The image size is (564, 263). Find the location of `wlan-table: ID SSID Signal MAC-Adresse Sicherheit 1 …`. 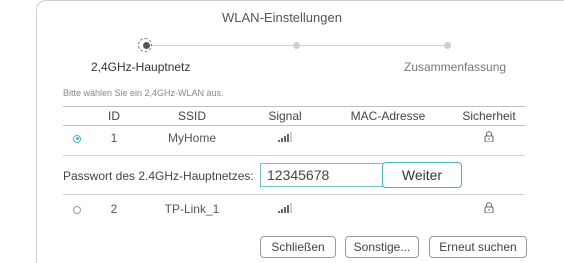

wlan-table: ID SSID Signal MAC-Adresse Sicherheit 1 … is located at coordinates (294, 128).